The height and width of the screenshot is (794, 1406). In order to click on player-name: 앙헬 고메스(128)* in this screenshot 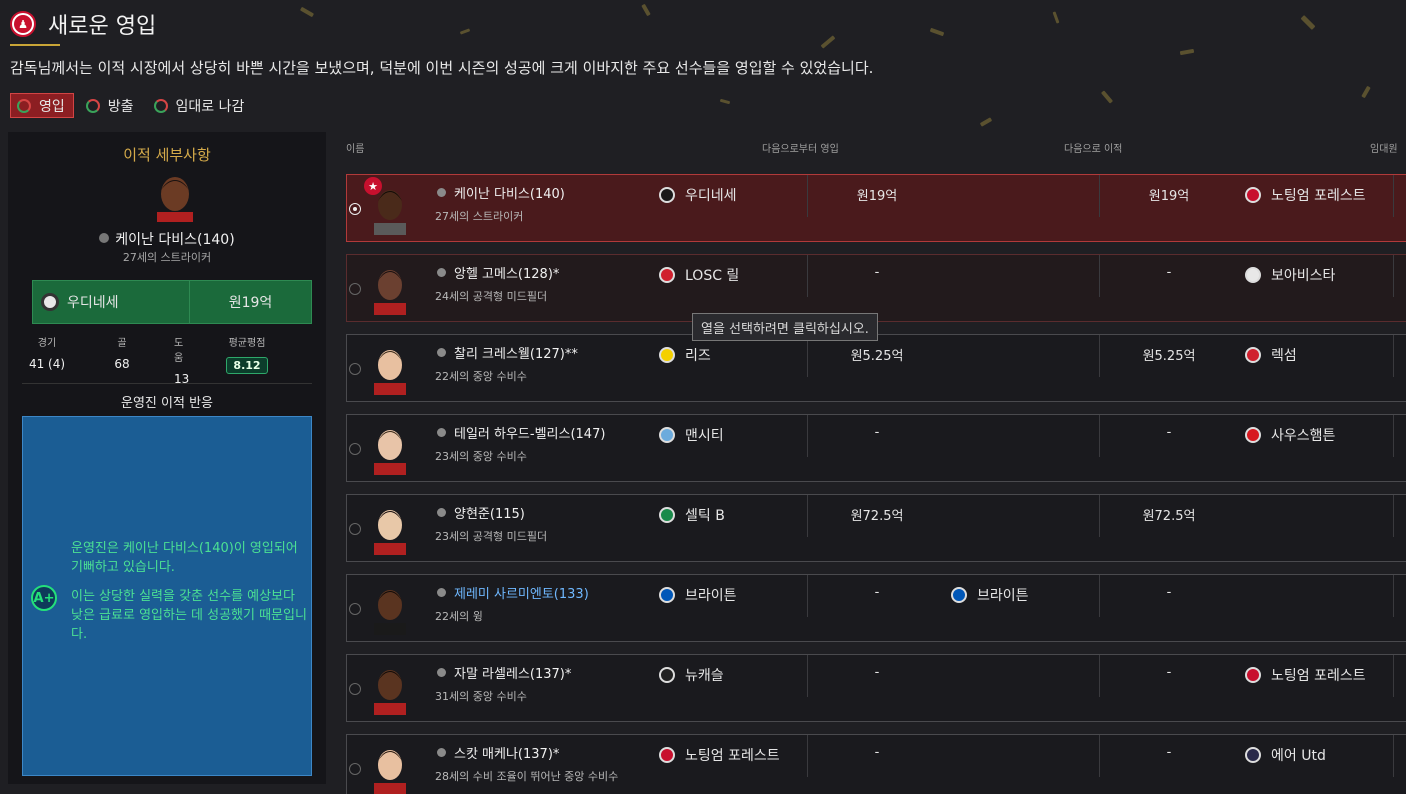, I will do `click(498, 272)`.